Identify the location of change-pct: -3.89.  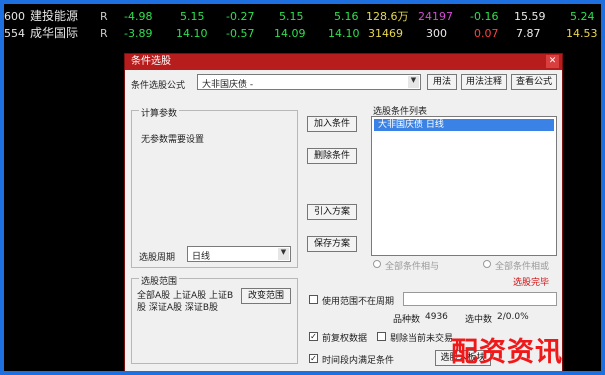
(138, 33).